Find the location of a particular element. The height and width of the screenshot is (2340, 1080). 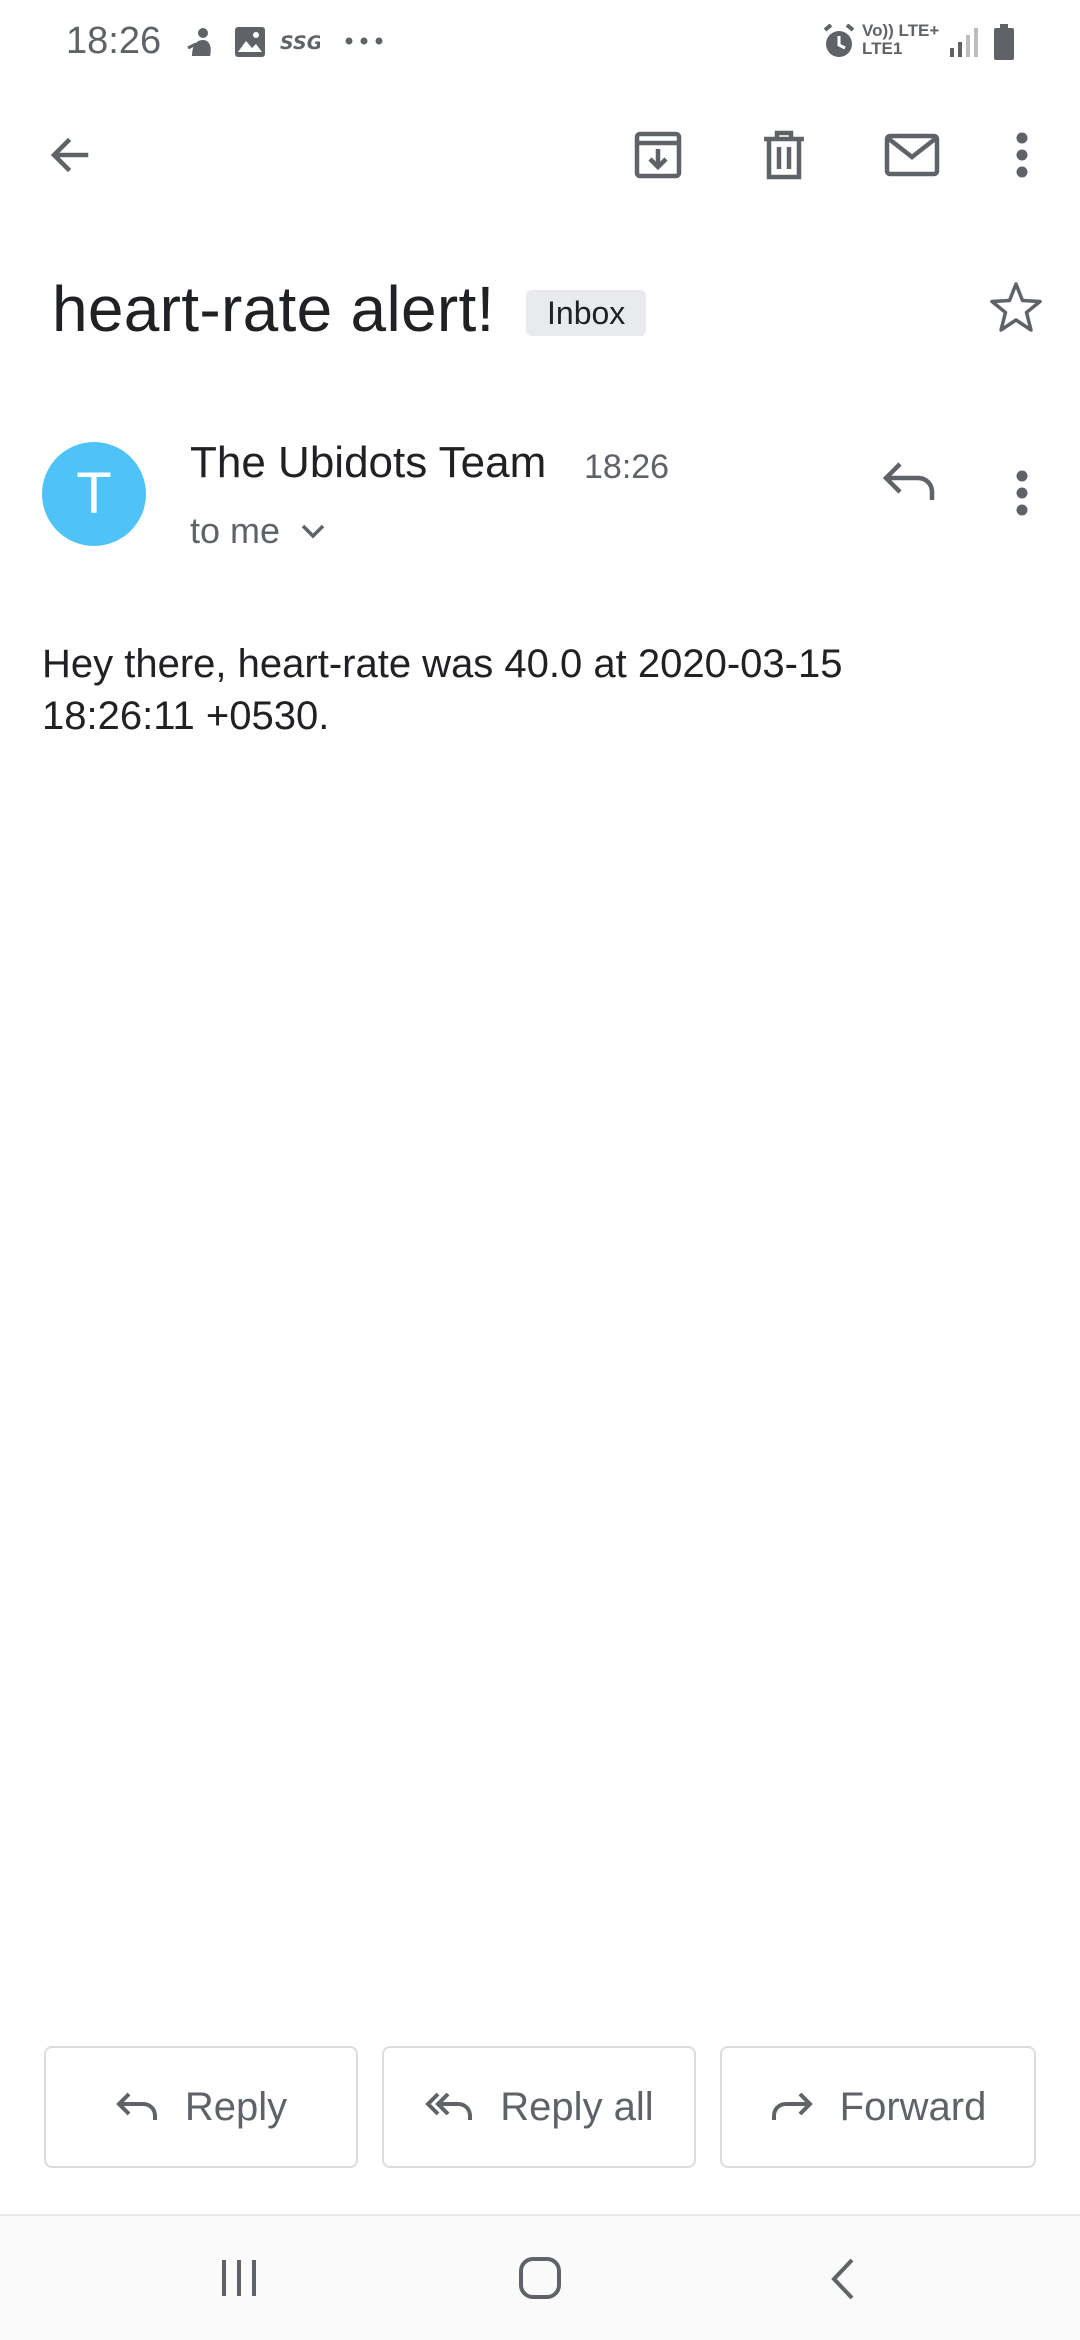

recipient-label: to me is located at coordinates (235, 530).